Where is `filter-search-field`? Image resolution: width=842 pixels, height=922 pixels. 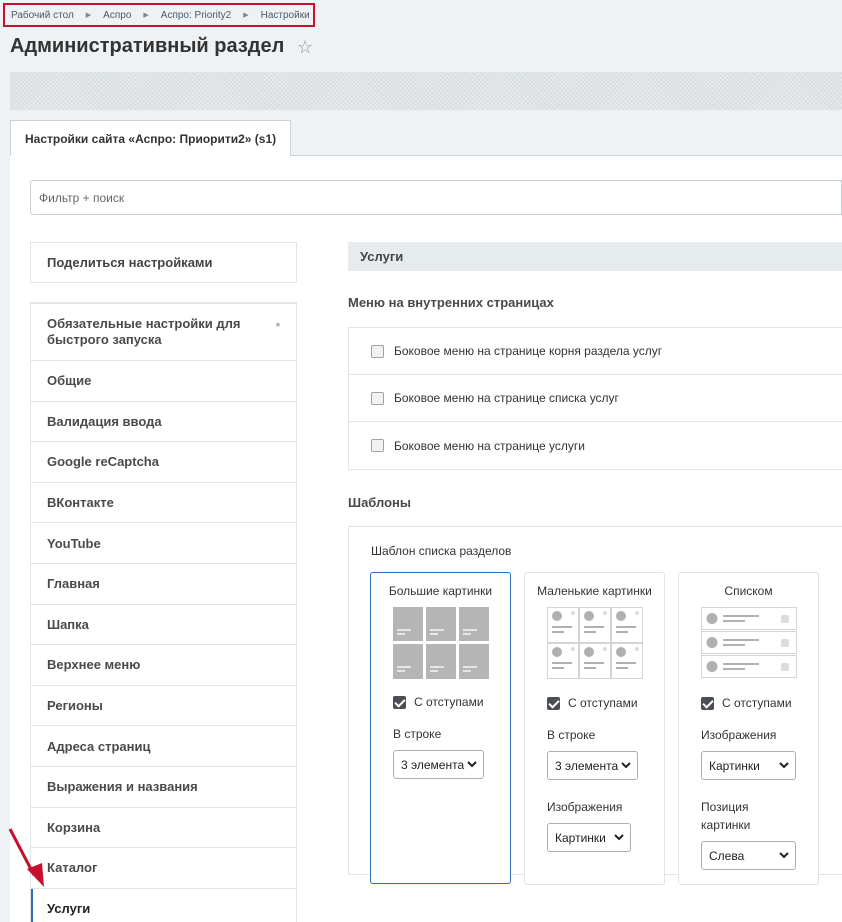 filter-search-field is located at coordinates (436, 197).